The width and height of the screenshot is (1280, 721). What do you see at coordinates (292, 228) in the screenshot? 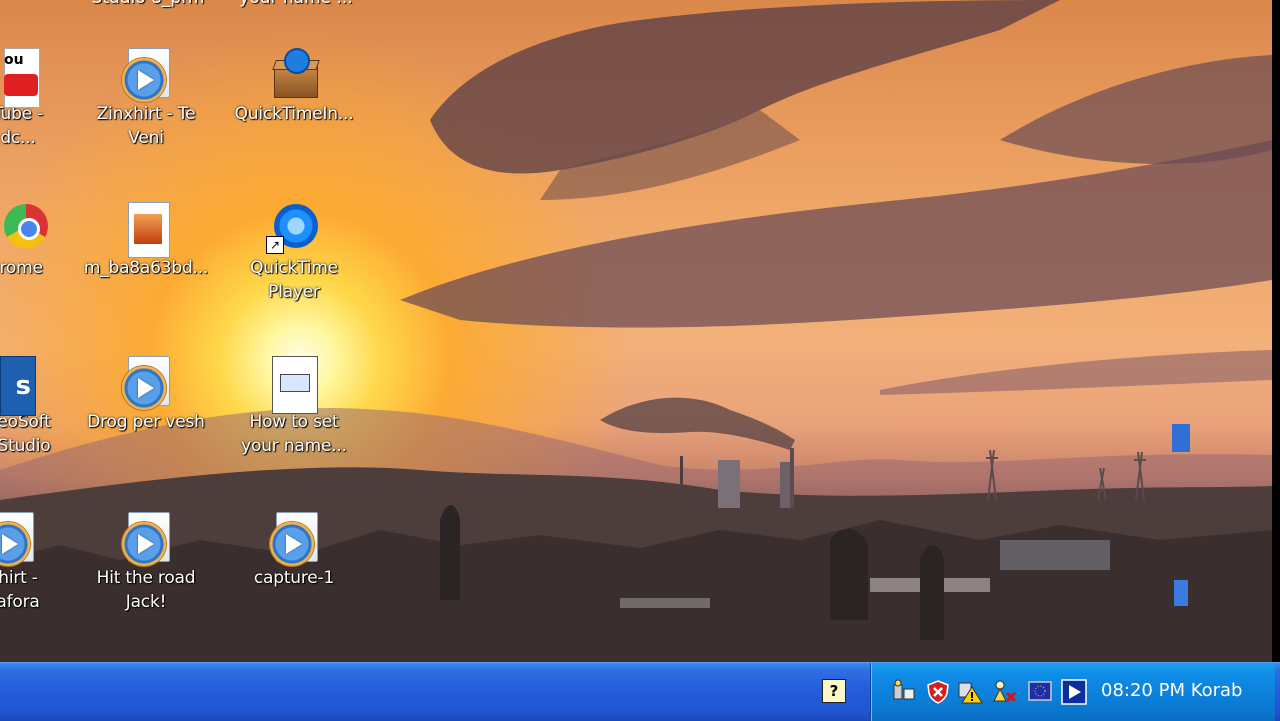
I see `quicktime-icon: ↗` at bounding box center [292, 228].